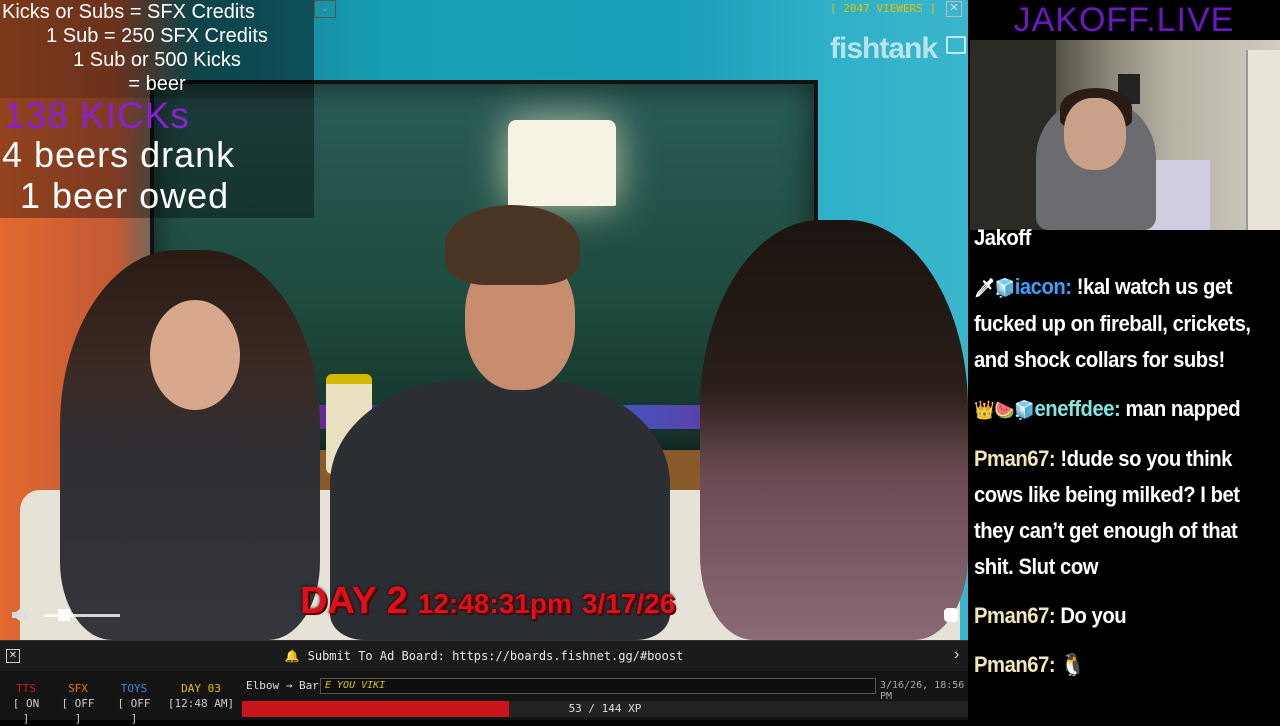  I want to click on webcam-feed, so click(1125, 135).